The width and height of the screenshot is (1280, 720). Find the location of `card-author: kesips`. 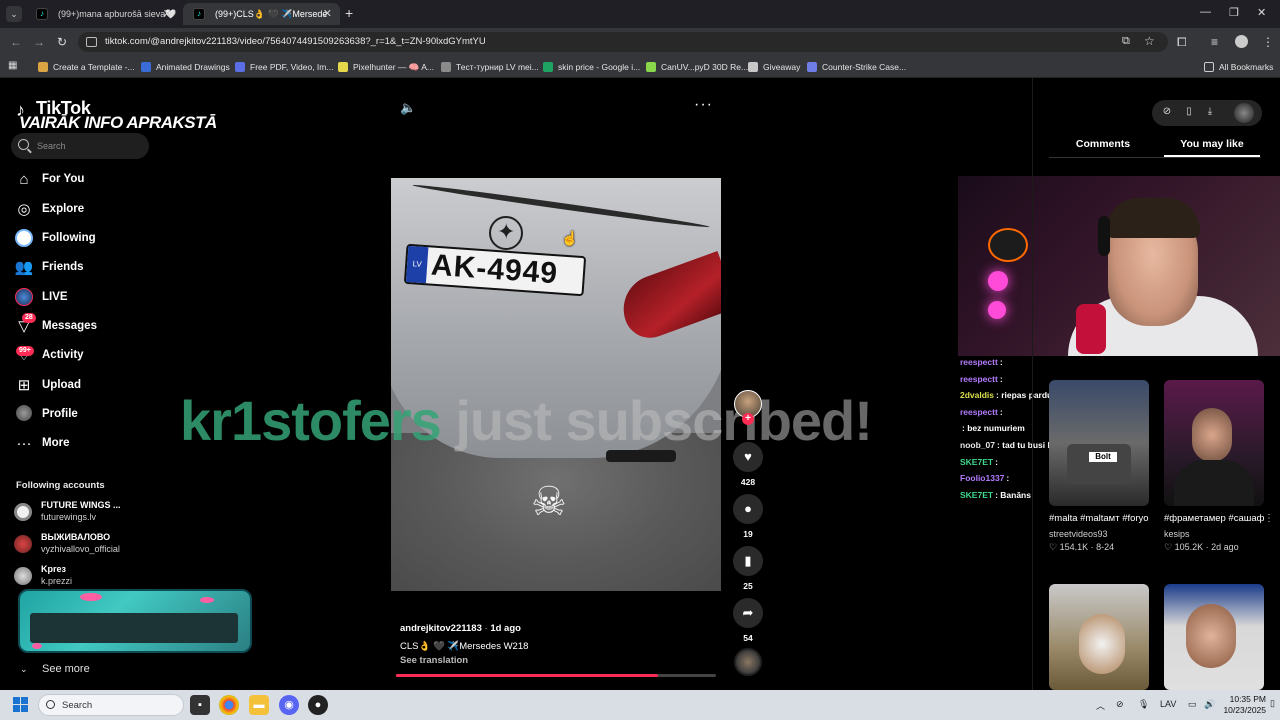

card-author: kesips is located at coordinates (1214, 534).